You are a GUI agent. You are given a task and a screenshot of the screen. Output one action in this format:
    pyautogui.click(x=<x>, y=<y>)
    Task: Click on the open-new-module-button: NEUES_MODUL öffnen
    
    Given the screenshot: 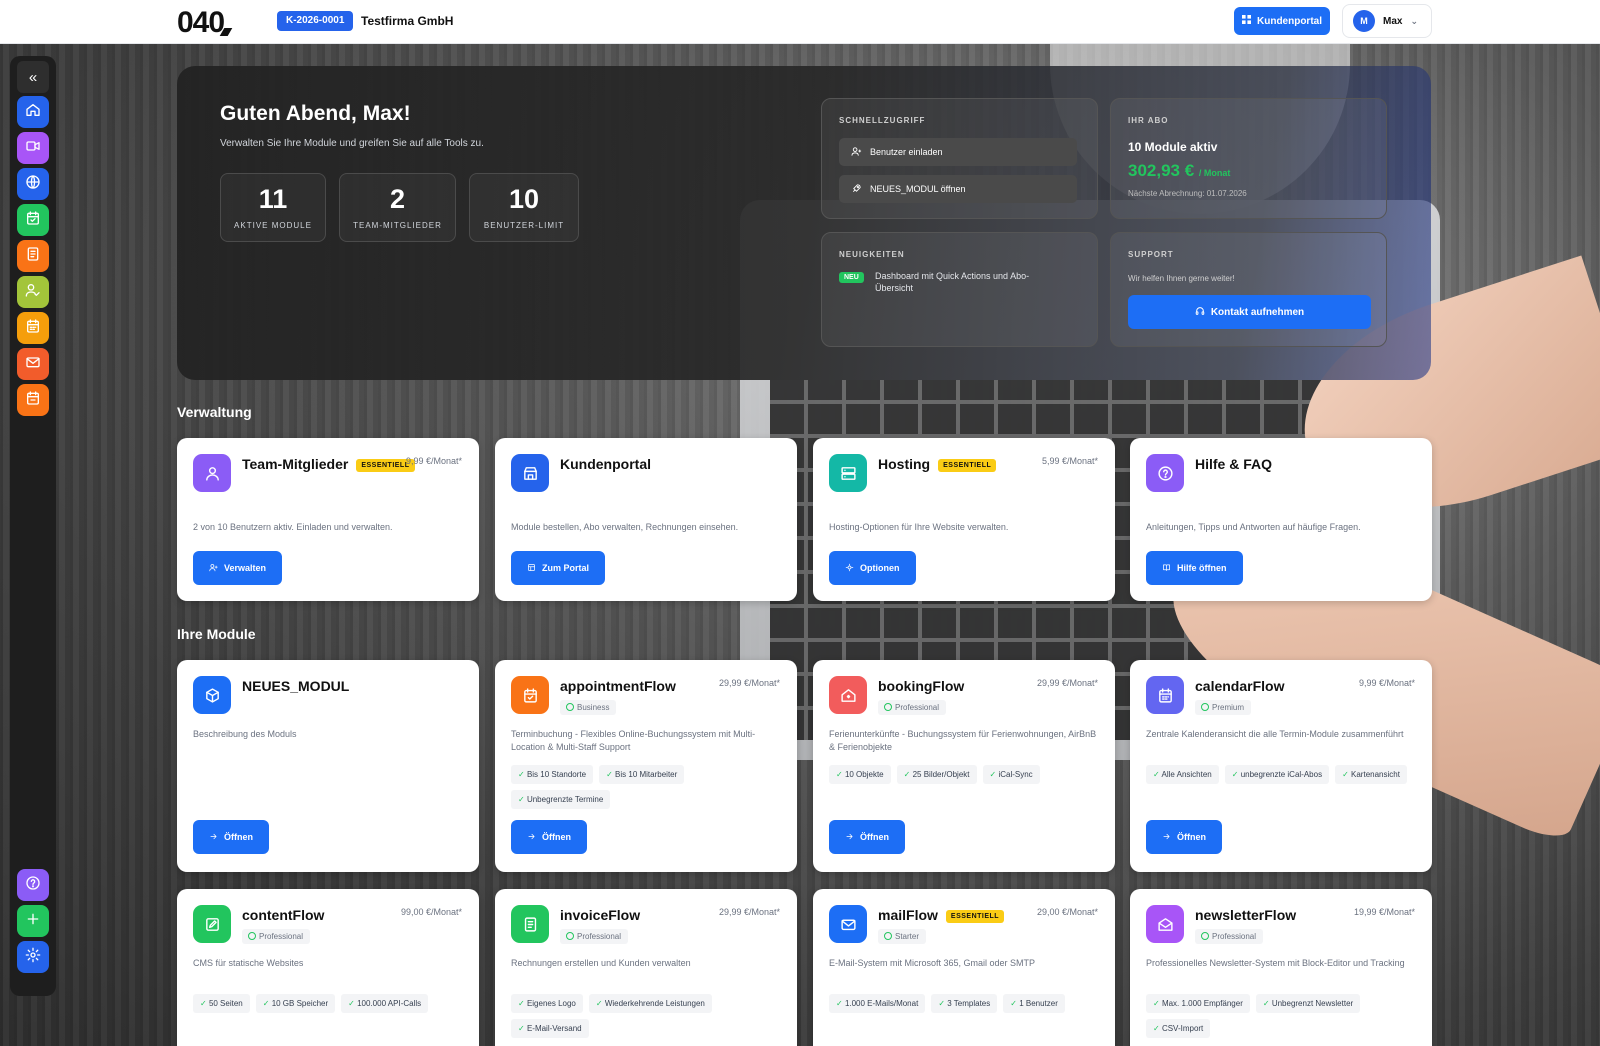 What is the action you would take?
    pyautogui.click(x=958, y=189)
    